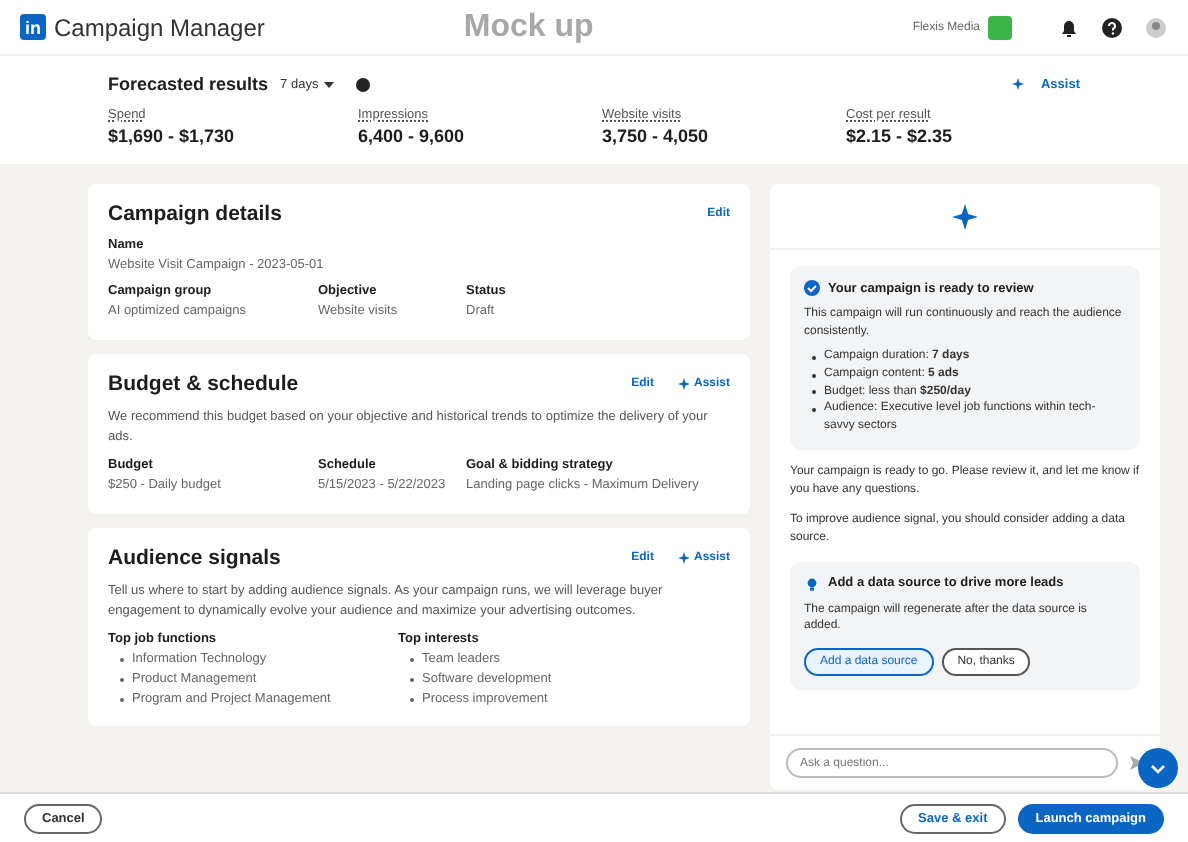 The width and height of the screenshot is (1188, 842). What do you see at coordinates (329, 84) in the screenshot?
I see `caret-icon` at bounding box center [329, 84].